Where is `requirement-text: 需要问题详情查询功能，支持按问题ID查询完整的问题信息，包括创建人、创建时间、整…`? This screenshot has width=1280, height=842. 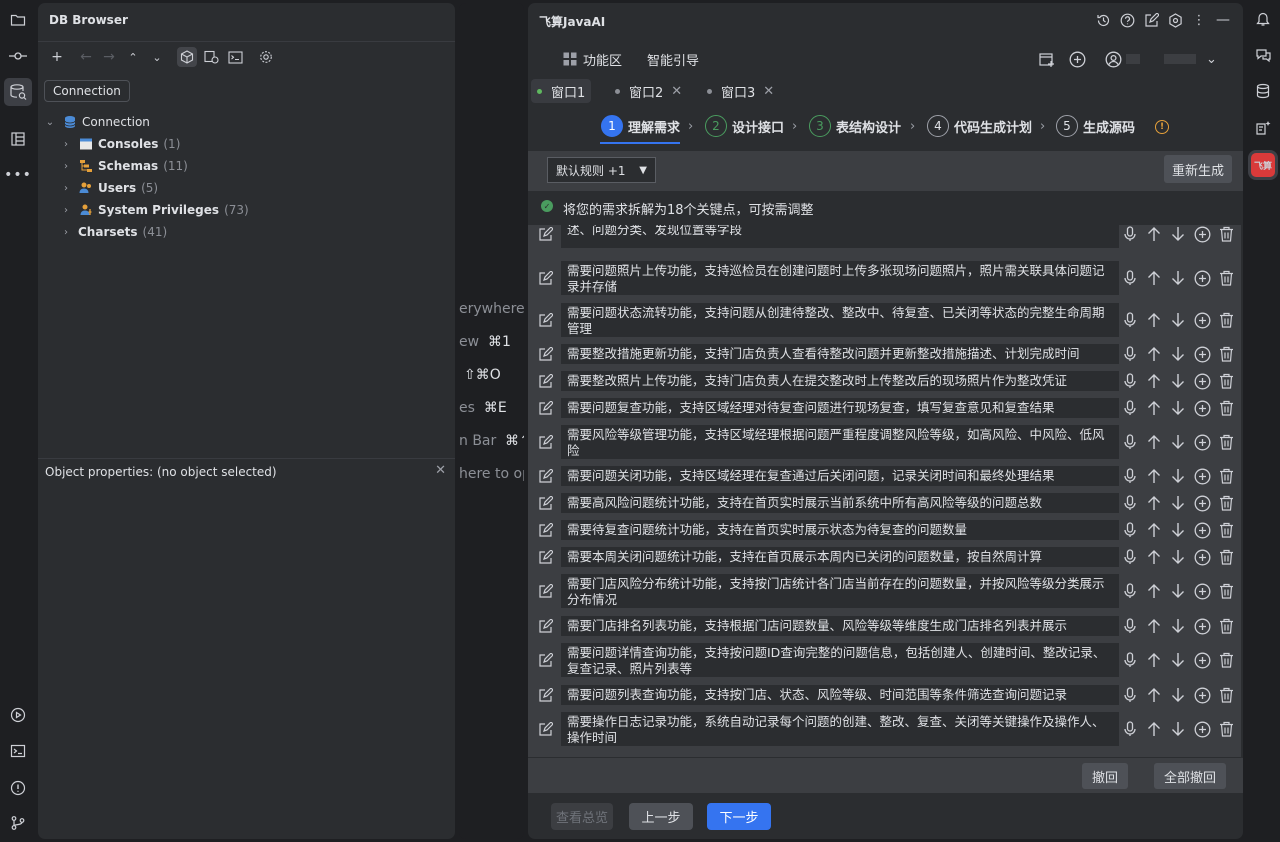
requirement-text: 需要问题详情查询功能，支持按问题ID查询完整的问题信息，包括创建人、创建时间、整… is located at coordinates (840, 660).